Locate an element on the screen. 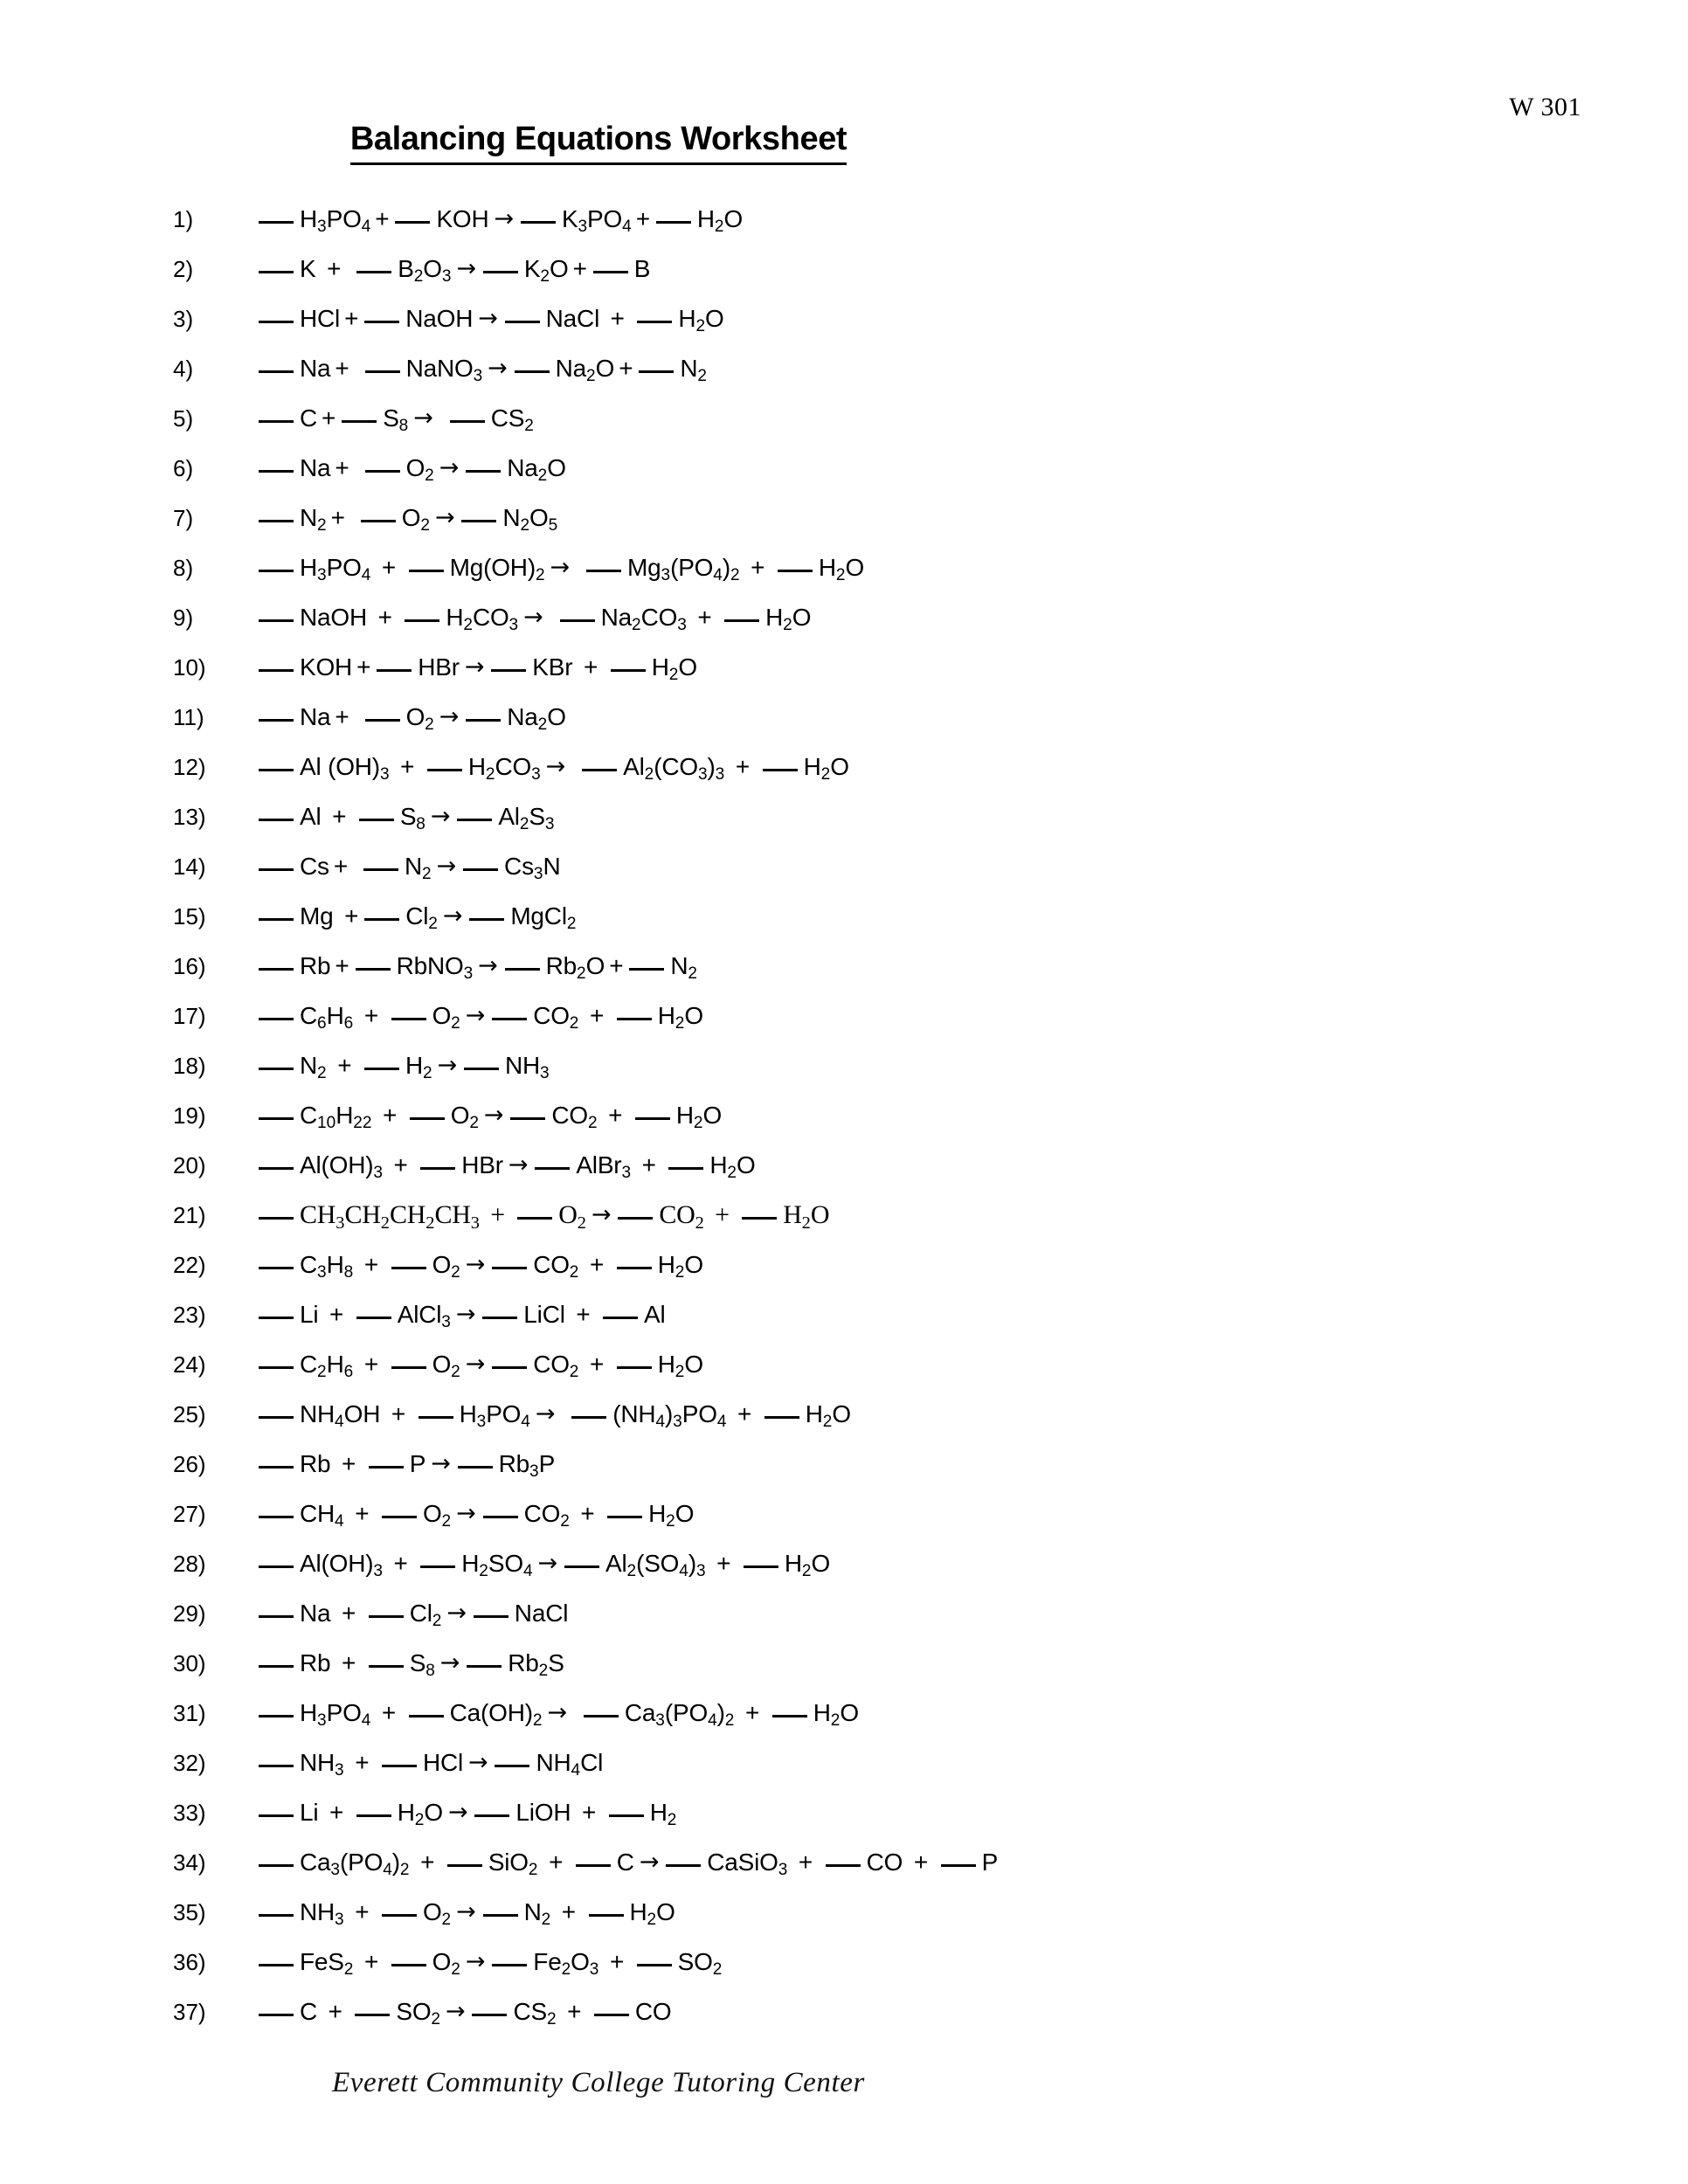 Image resolution: width=1688 pixels, height=2184 pixels. equation-expression: CH4 + O2 → CO2 + H2O is located at coordinates (476, 1515).